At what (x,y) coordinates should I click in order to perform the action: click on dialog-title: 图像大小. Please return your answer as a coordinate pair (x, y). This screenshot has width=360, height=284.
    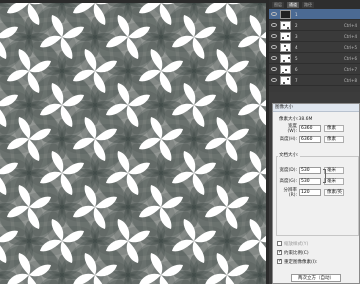
    Looking at the image, I should click on (316, 108).